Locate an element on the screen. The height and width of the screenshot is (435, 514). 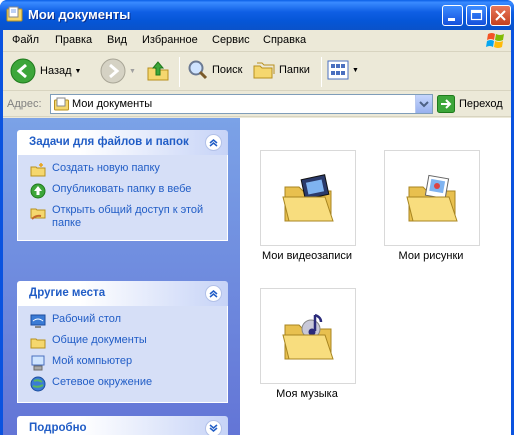
windows-logo-icon is located at coordinates (495, 40).